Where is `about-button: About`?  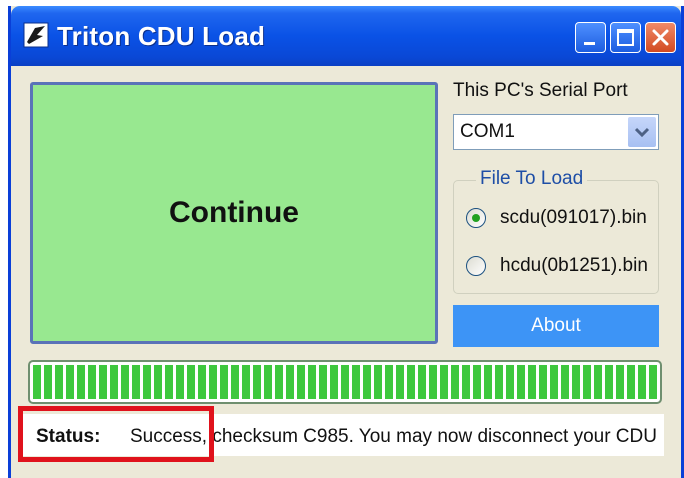
about-button: About is located at coordinates (556, 326).